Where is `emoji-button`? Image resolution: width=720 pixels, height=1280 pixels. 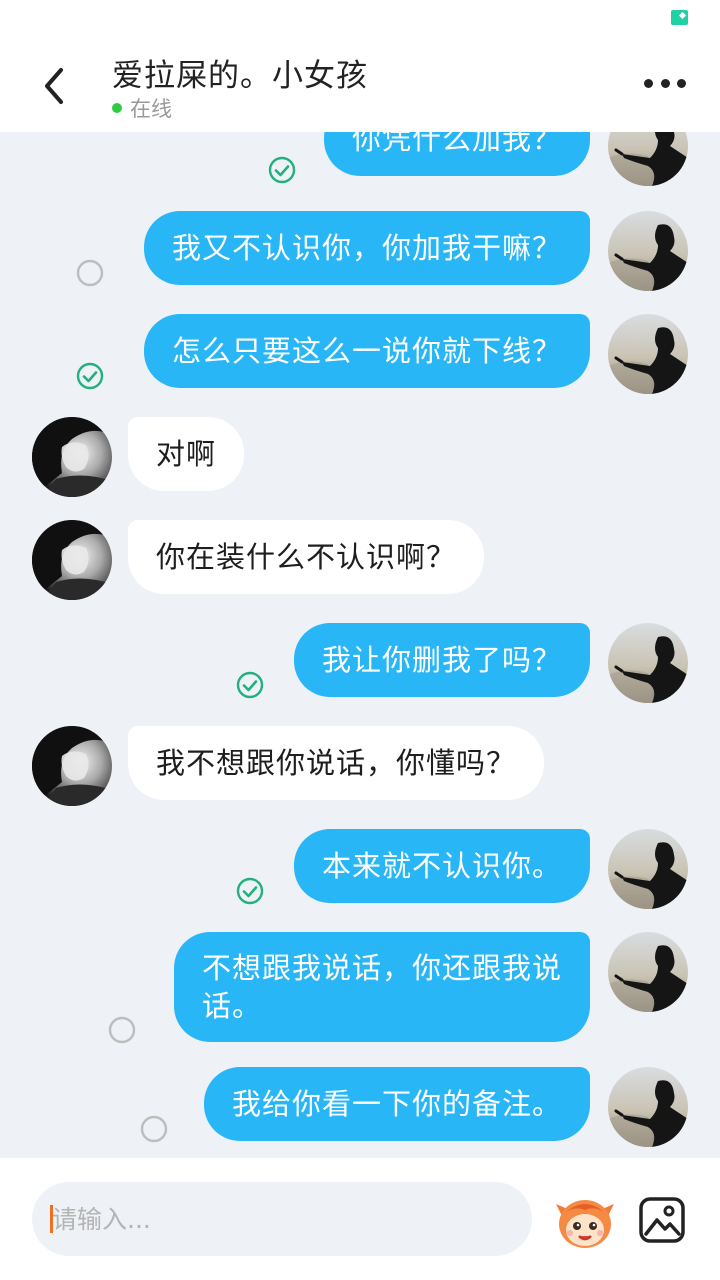 emoji-button is located at coordinates (585, 1222).